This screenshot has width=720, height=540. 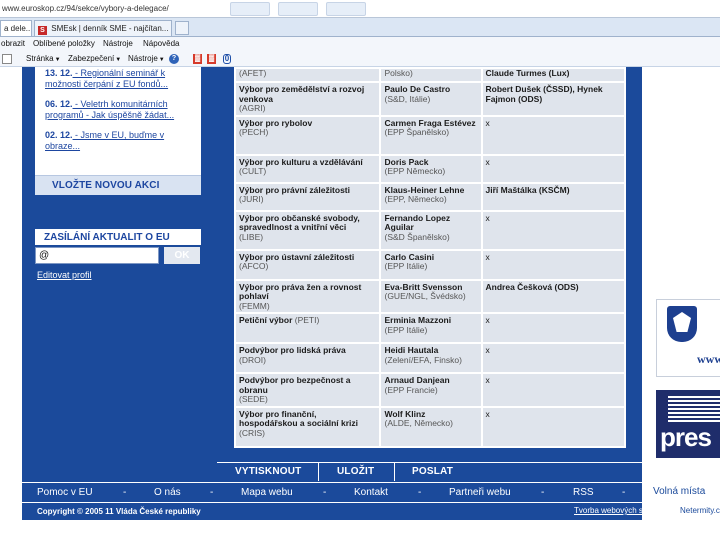 What do you see at coordinates (432, 471) in the screenshot?
I see `send-button: POSLAT` at bounding box center [432, 471].